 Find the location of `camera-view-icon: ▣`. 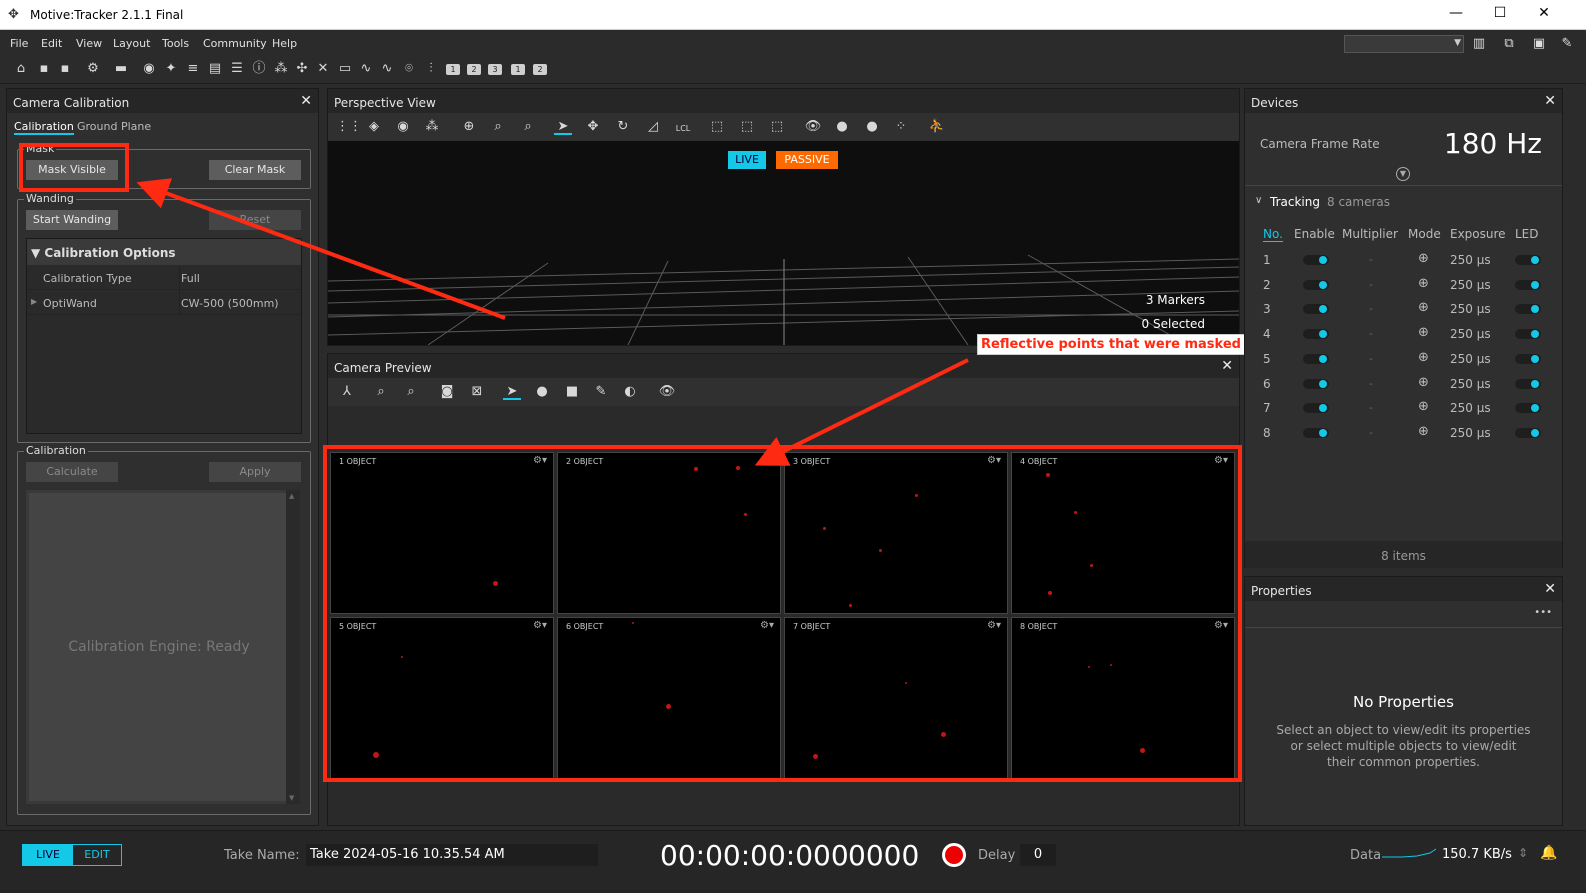

camera-view-icon: ▣ is located at coordinates (1539, 44).